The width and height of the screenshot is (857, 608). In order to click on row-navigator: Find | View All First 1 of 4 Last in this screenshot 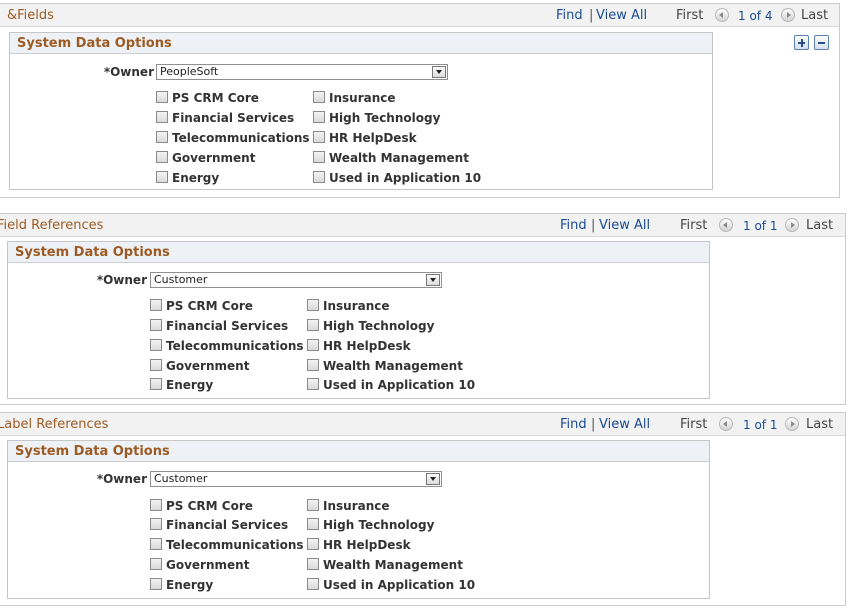, I will do `click(696, 16)`.